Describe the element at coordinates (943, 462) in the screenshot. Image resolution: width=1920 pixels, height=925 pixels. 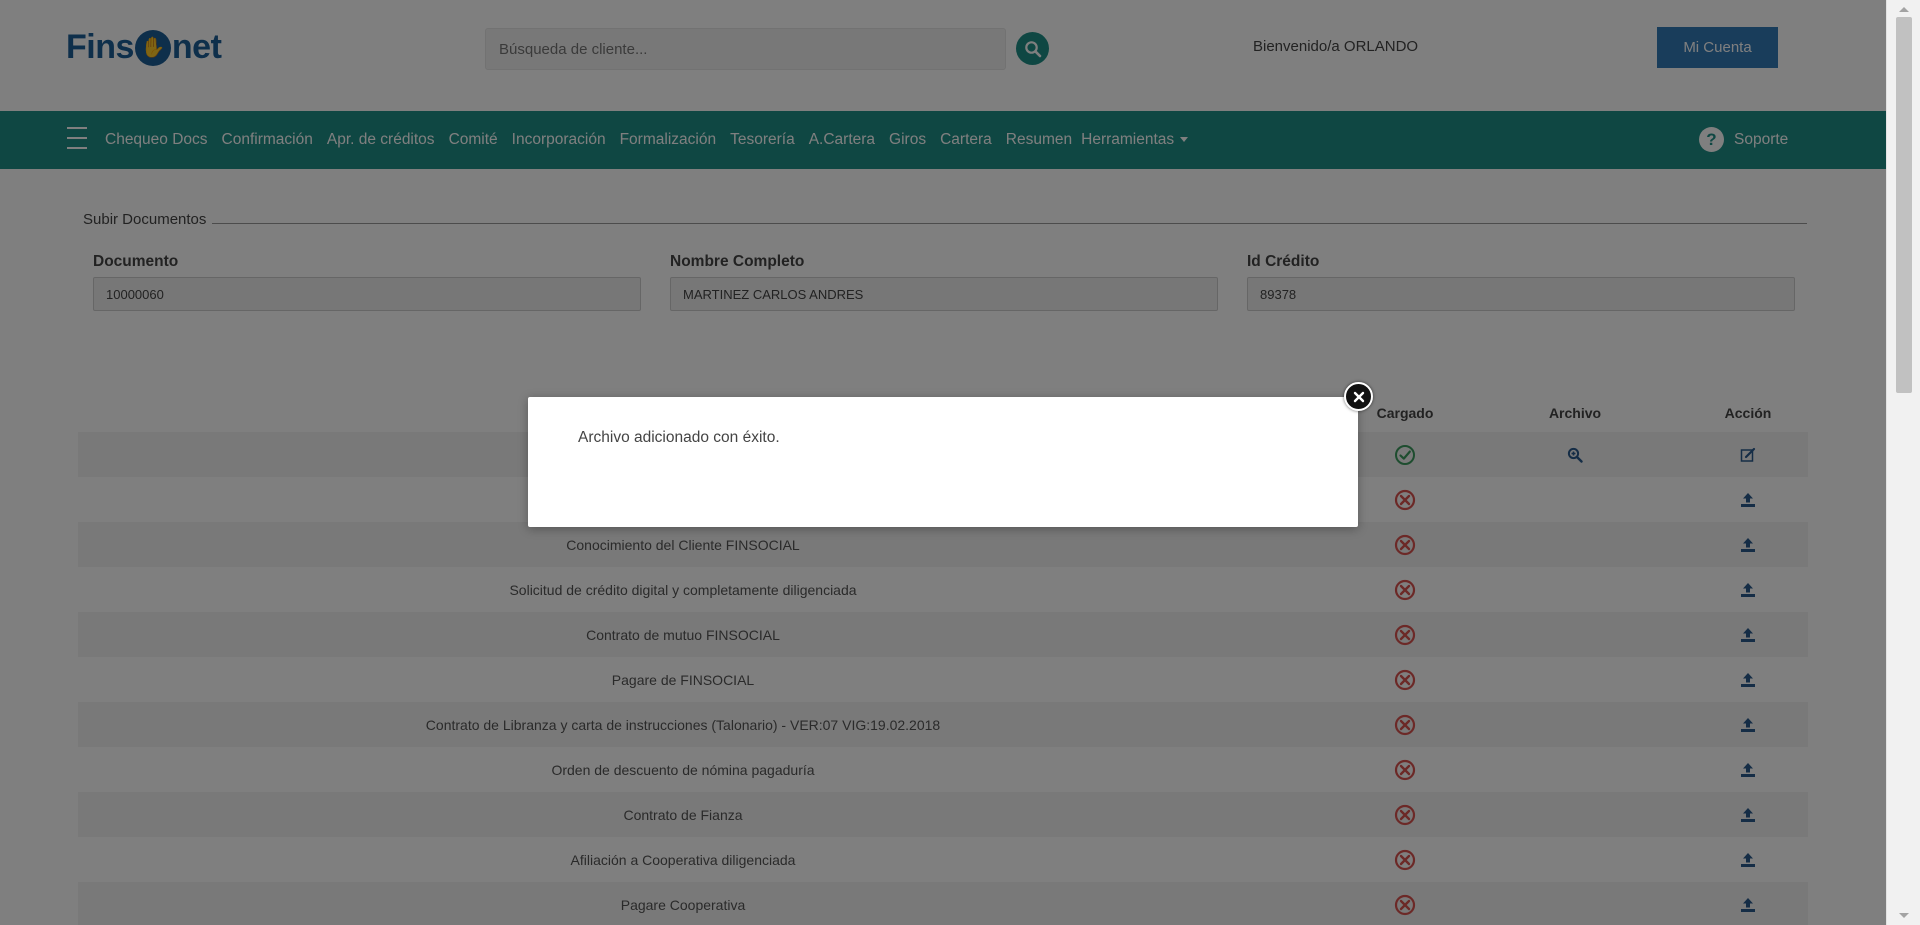
I see `success-modal: Archivo adicionado con éxito.` at that location.